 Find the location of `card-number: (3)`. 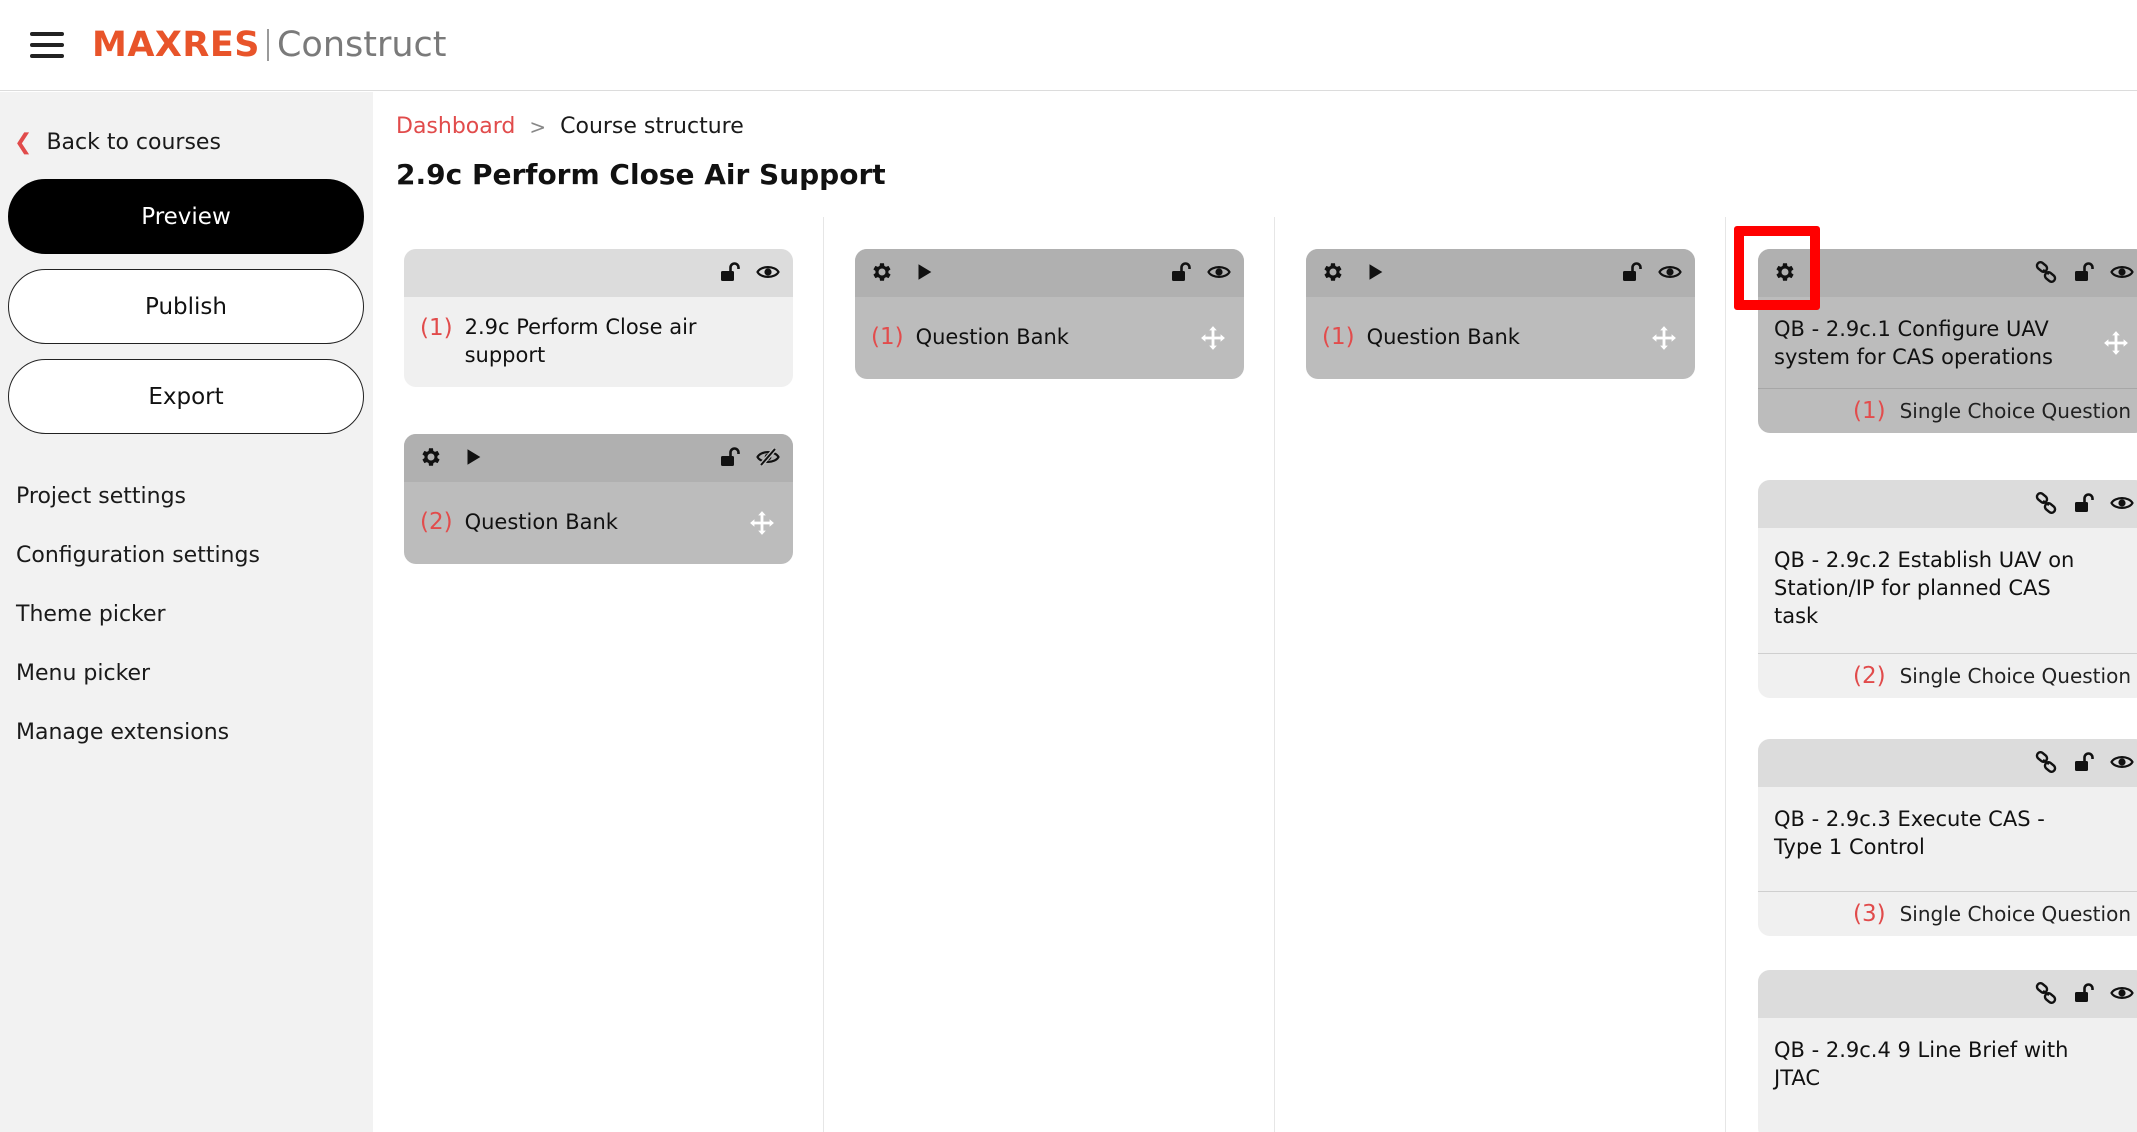

card-number: (3) is located at coordinates (1869, 913).